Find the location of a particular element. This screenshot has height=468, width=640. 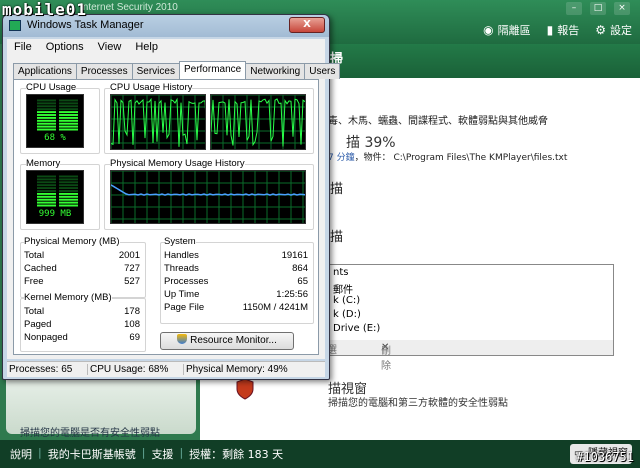

scan-object-path: C:\Program Files\The KMPlayer\files.txt is located at coordinates (480, 158).